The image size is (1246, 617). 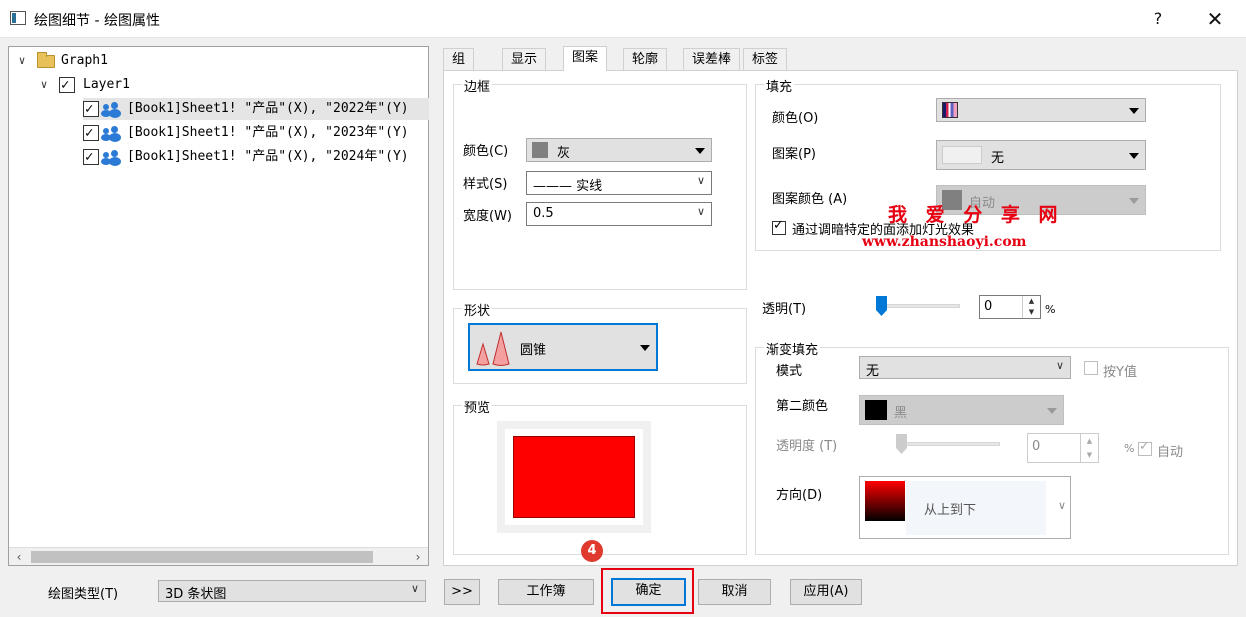 I want to click on cone-icon, so click(x=493, y=348).